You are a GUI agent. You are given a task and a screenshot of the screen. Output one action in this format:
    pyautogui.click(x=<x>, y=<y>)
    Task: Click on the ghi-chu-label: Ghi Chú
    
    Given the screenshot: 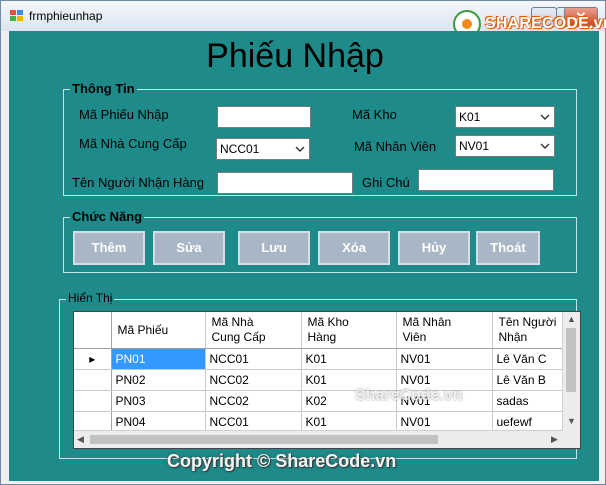 What is the action you would take?
    pyautogui.click(x=386, y=182)
    